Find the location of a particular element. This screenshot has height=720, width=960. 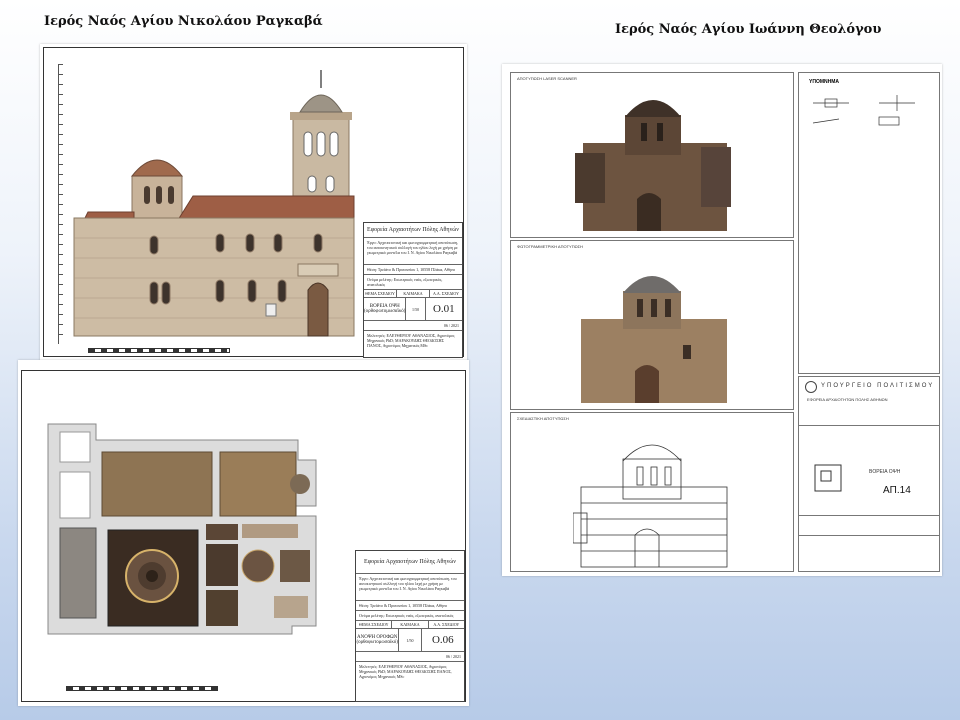

legend-panel: ΥΠΟΜΝΗΜΑ is located at coordinates (869, 223).